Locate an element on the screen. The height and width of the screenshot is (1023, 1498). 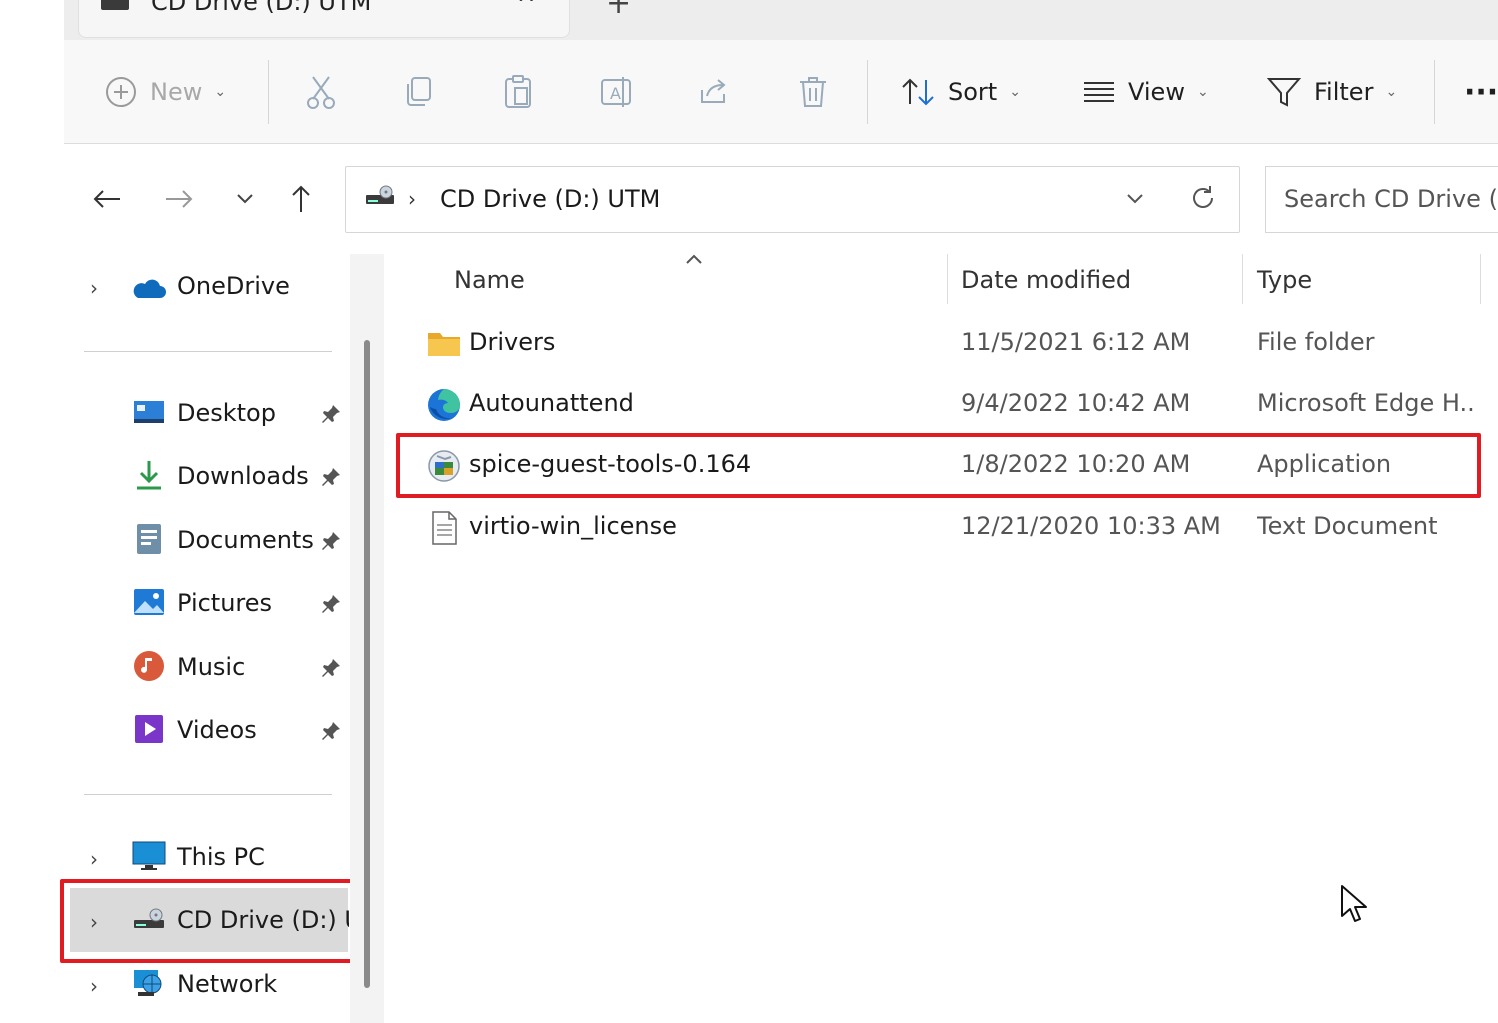
filter-label: Filter is located at coordinates (1344, 92).